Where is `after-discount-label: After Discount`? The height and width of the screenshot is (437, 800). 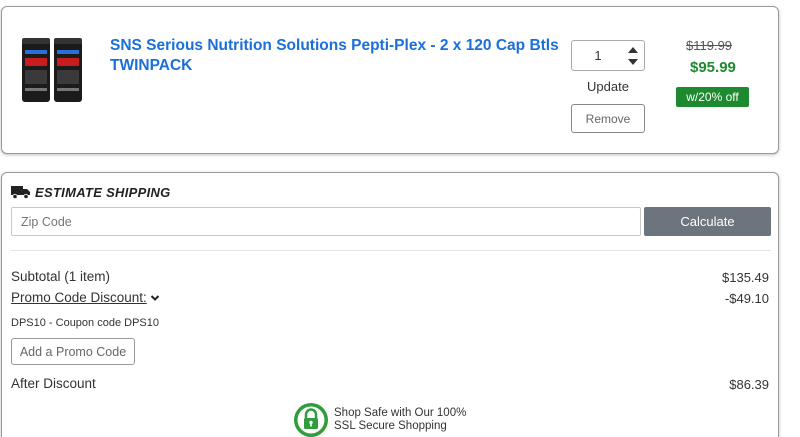 after-discount-label: After Discount is located at coordinates (53, 383).